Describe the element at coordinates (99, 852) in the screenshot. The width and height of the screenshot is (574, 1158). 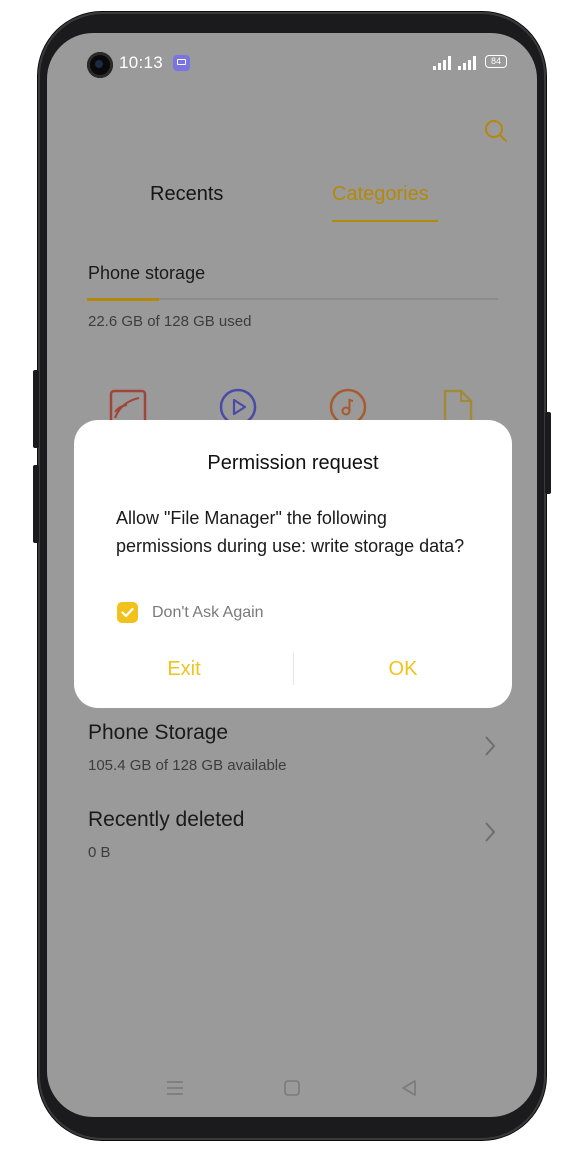
I see `list-item-subtitle: 0 B` at that location.